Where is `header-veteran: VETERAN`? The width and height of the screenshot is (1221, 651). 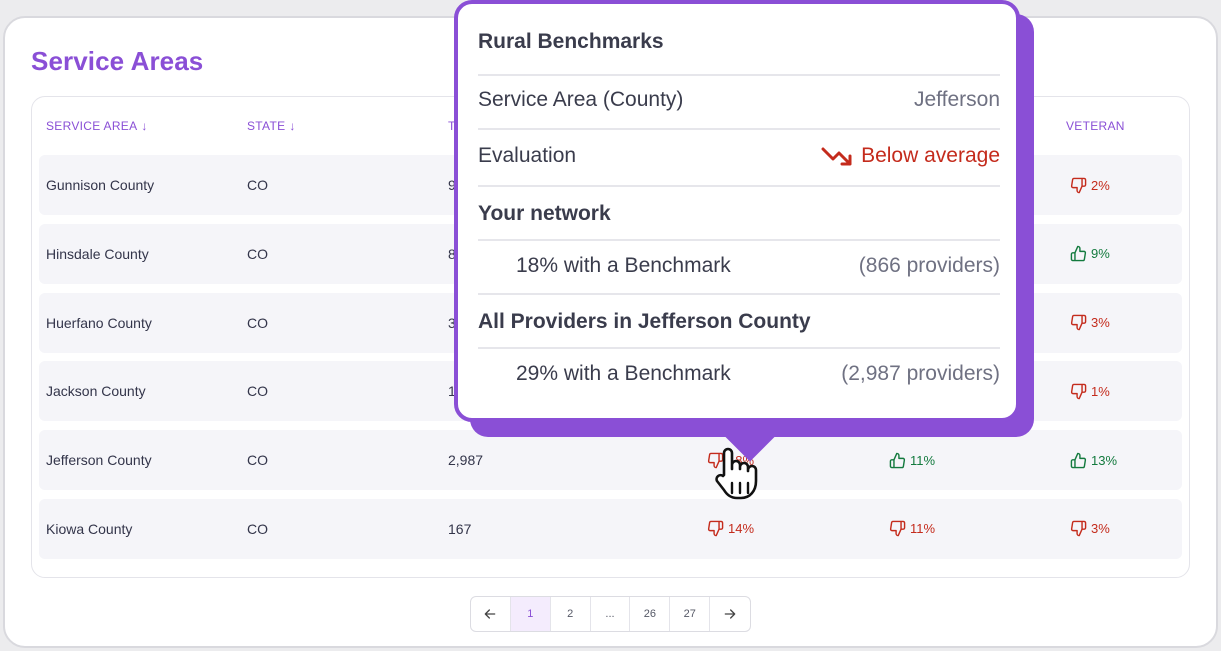
header-veteran: VETERAN is located at coordinates (1095, 126).